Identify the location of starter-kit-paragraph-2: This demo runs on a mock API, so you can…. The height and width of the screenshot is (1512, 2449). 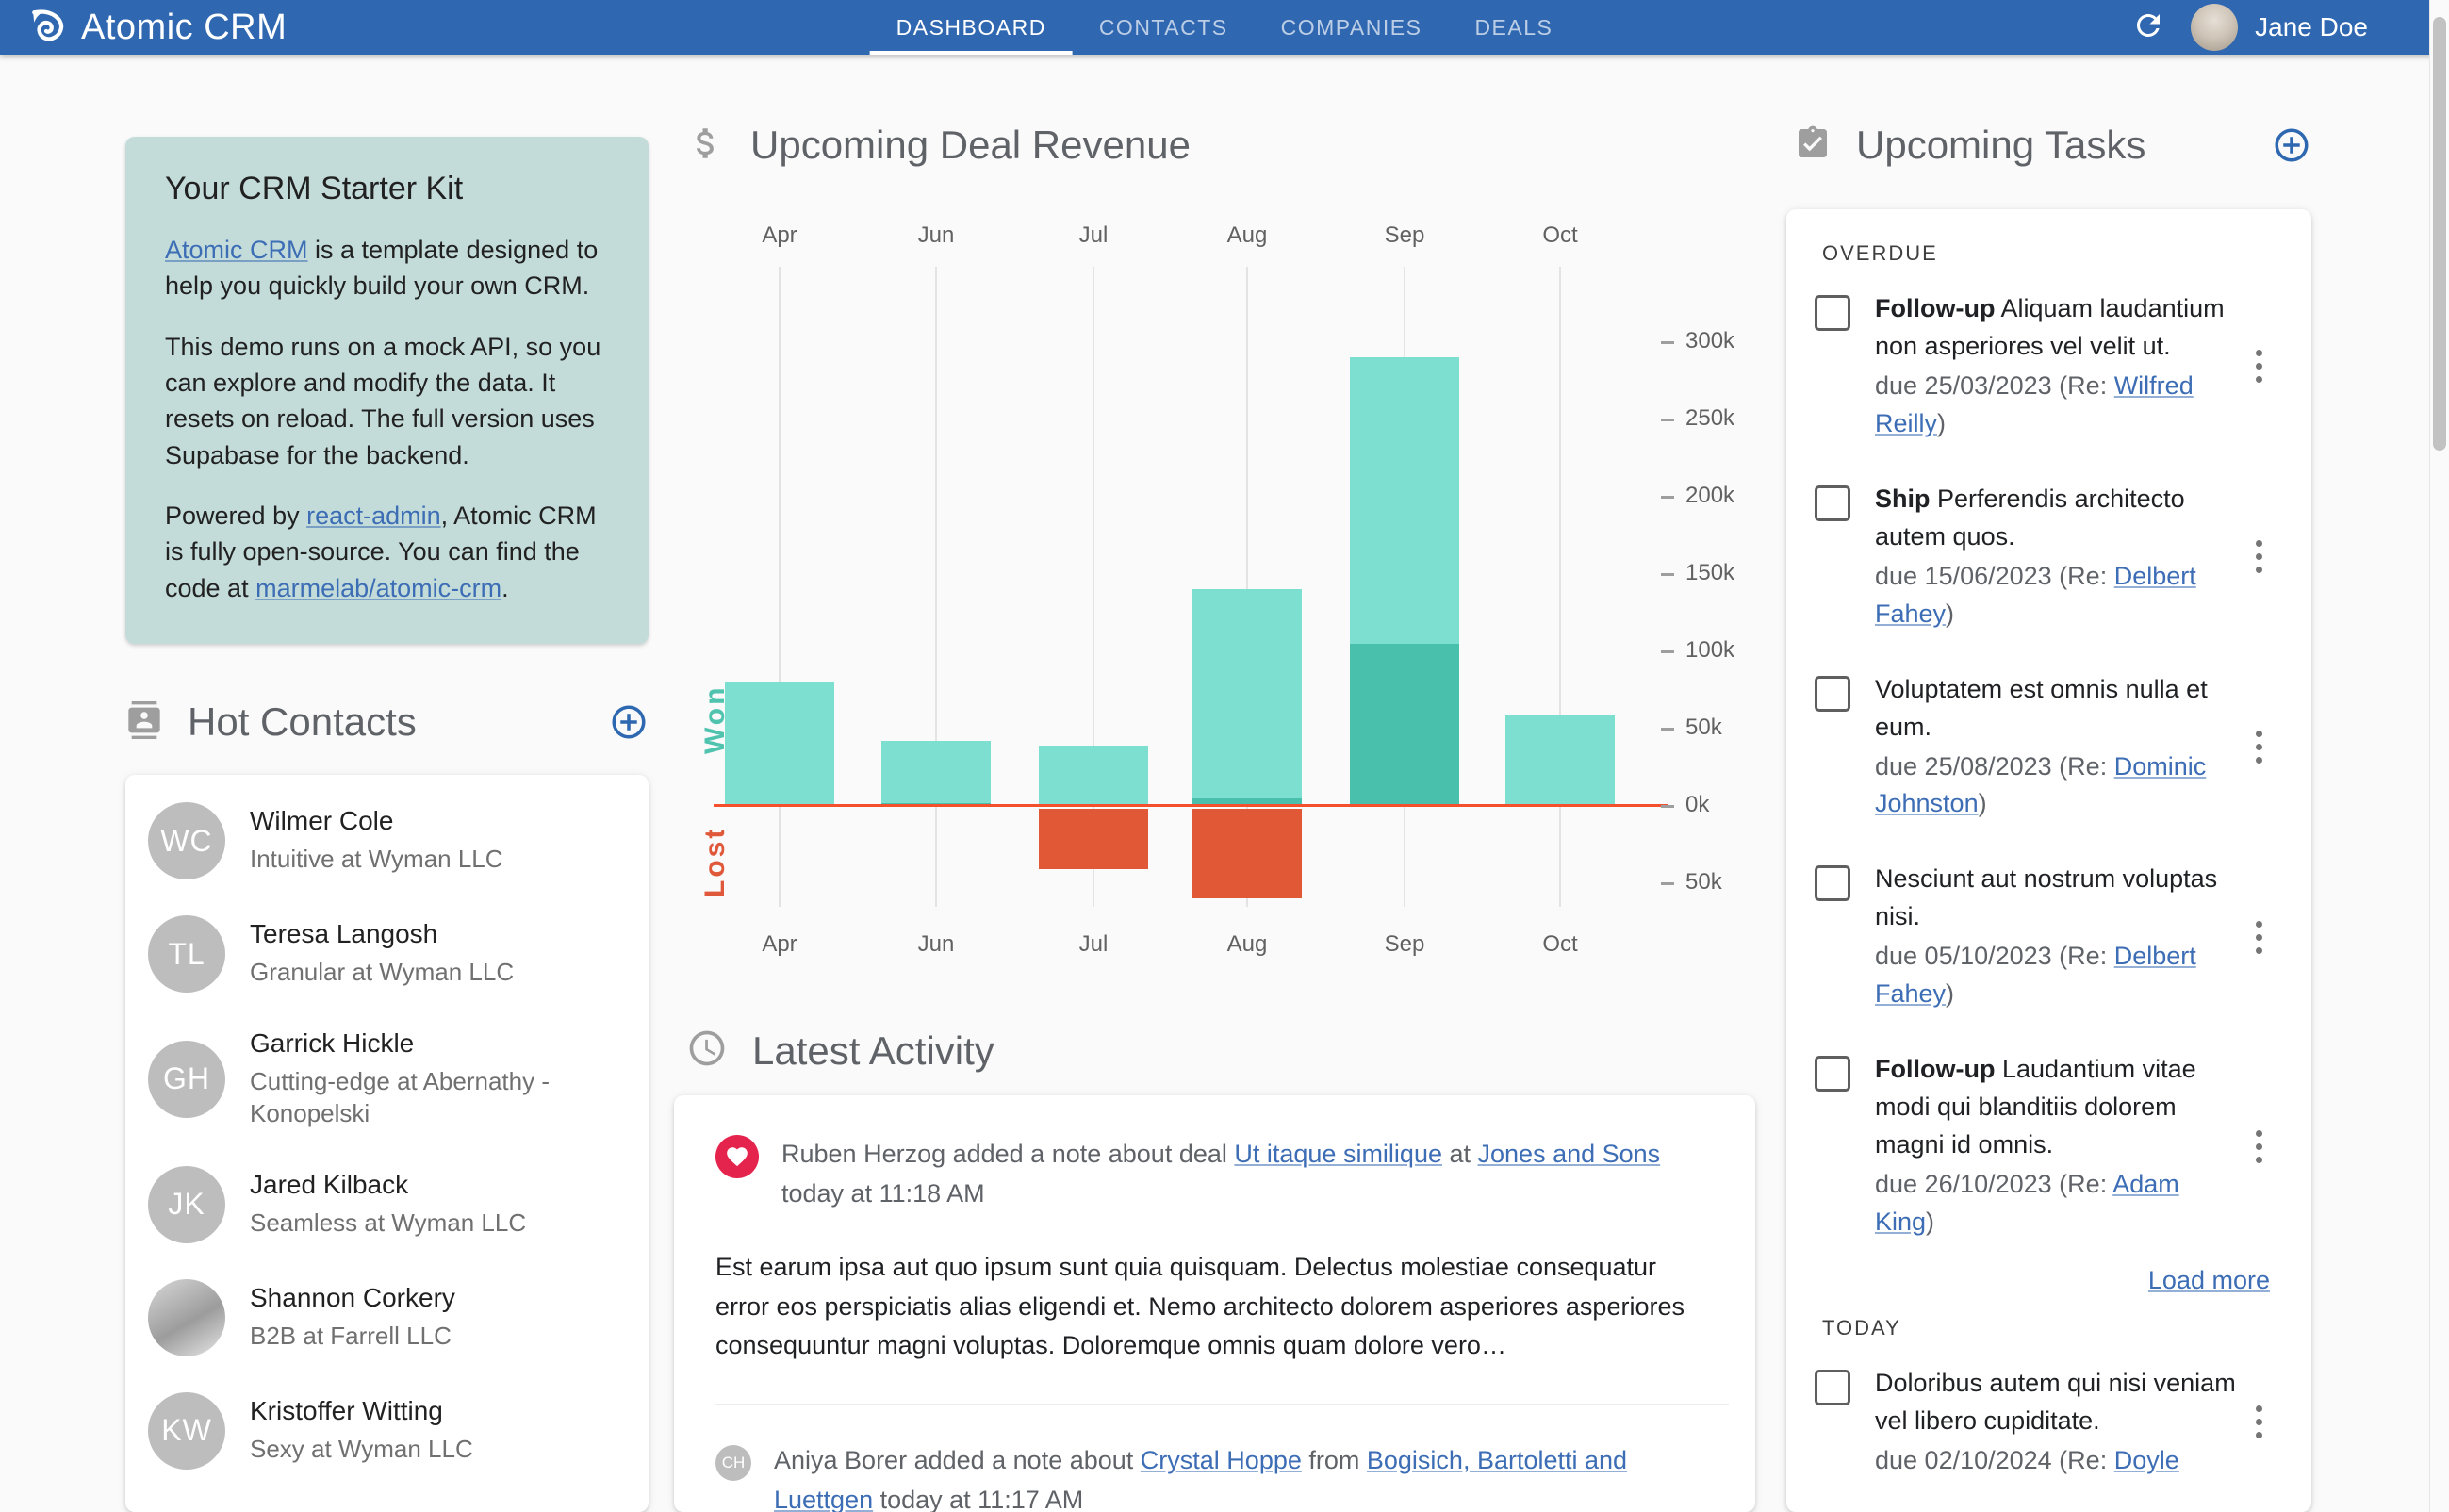
(383, 401).